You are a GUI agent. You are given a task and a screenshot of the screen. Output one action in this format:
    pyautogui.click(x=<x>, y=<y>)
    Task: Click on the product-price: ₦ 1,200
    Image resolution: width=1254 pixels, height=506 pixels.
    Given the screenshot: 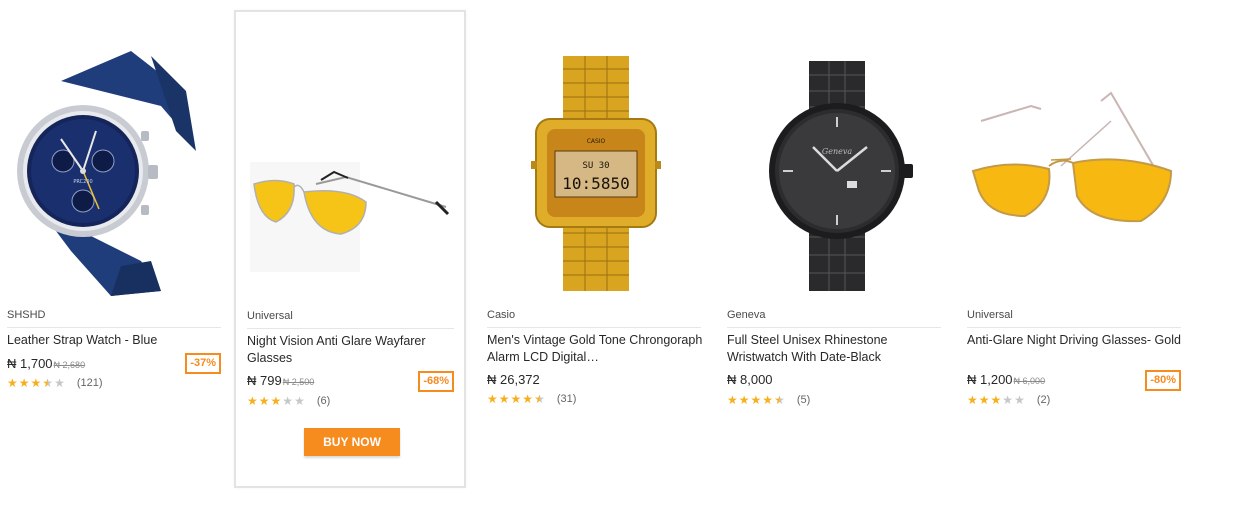 What is the action you would take?
    pyautogui.click(x=990, y=379)
    